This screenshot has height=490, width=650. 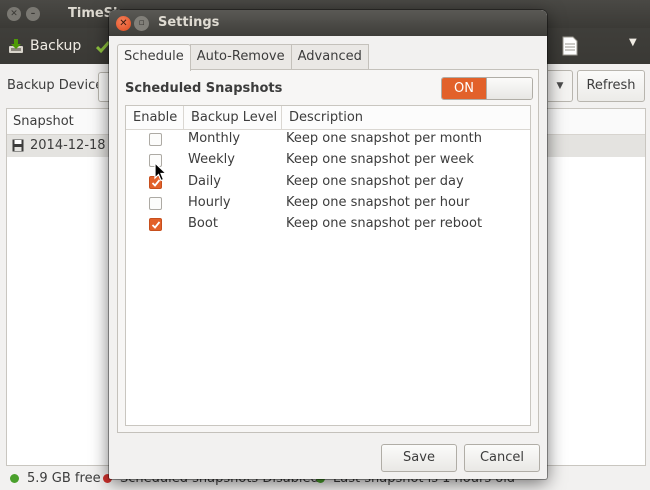 What do you see at coordinates (160, 172) in the screenshot?
I see `mouse-cursor-icon` at bounding box center [160, 172].